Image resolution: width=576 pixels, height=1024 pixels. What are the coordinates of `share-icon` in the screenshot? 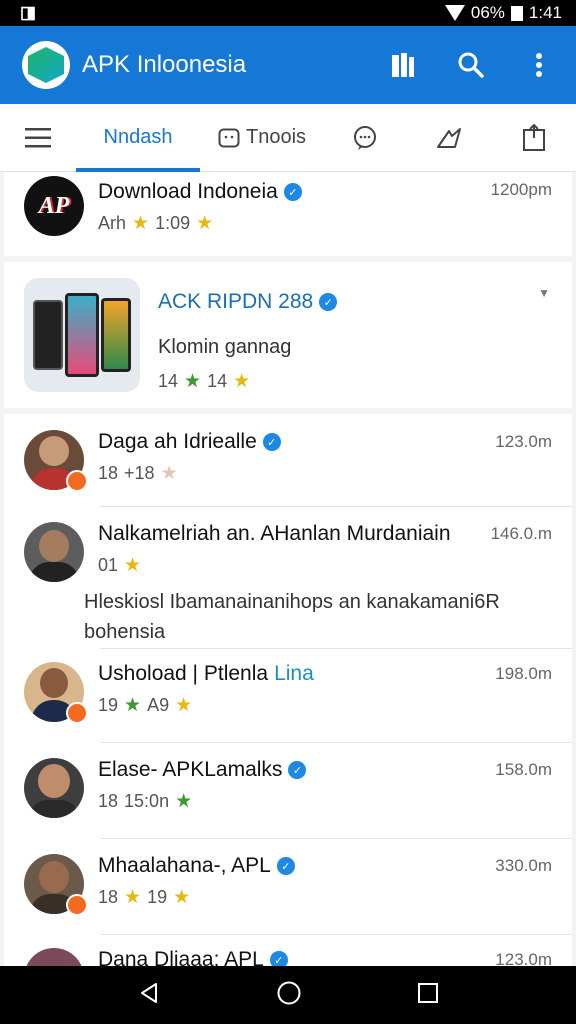 It's located at (449, 138).